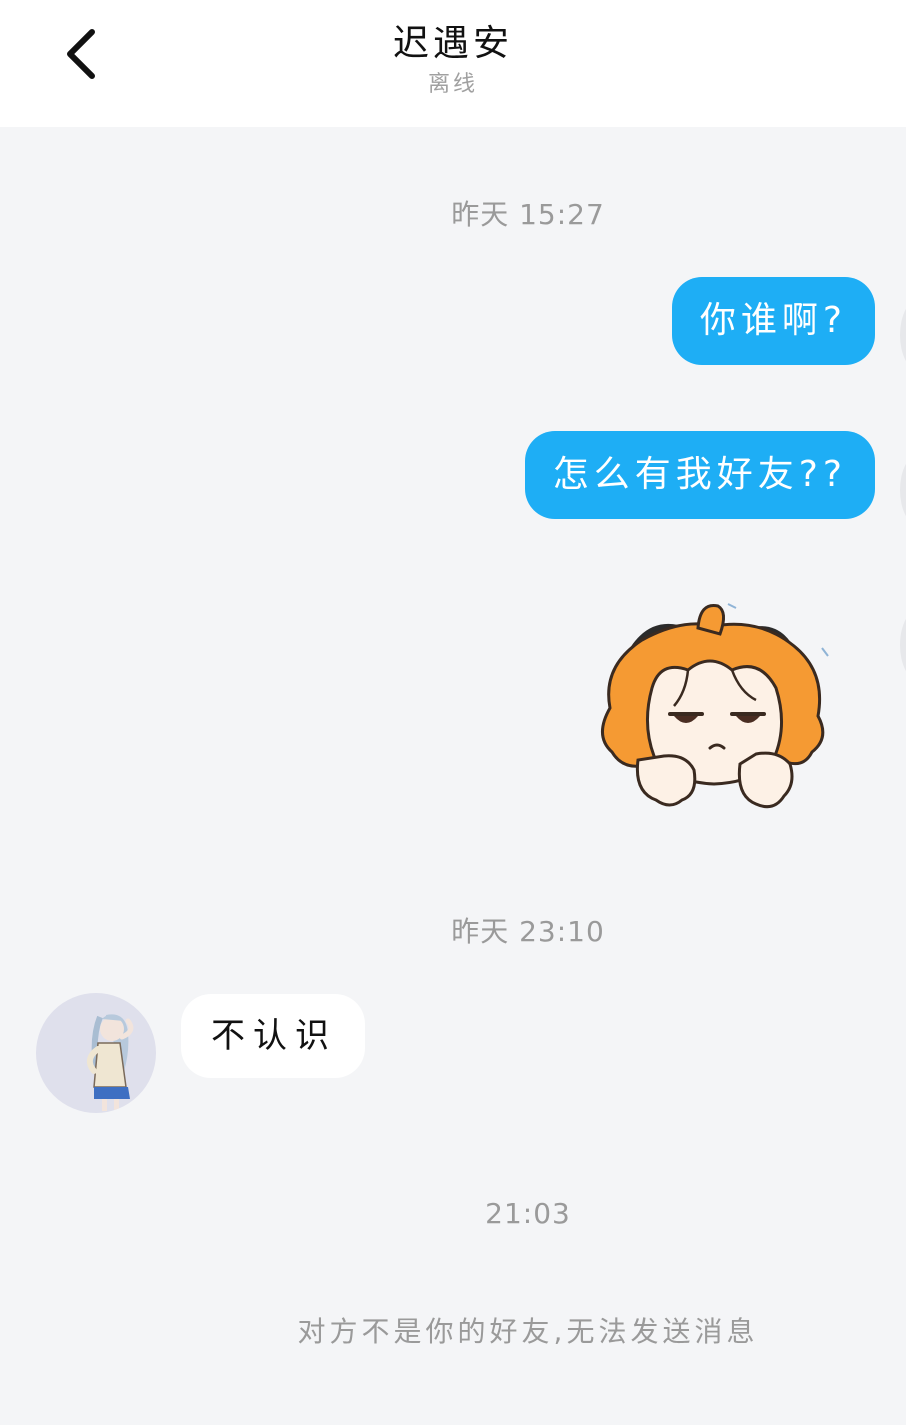  I want to click on outgoing-message: 怎么有我好友??, so click(699, 475).